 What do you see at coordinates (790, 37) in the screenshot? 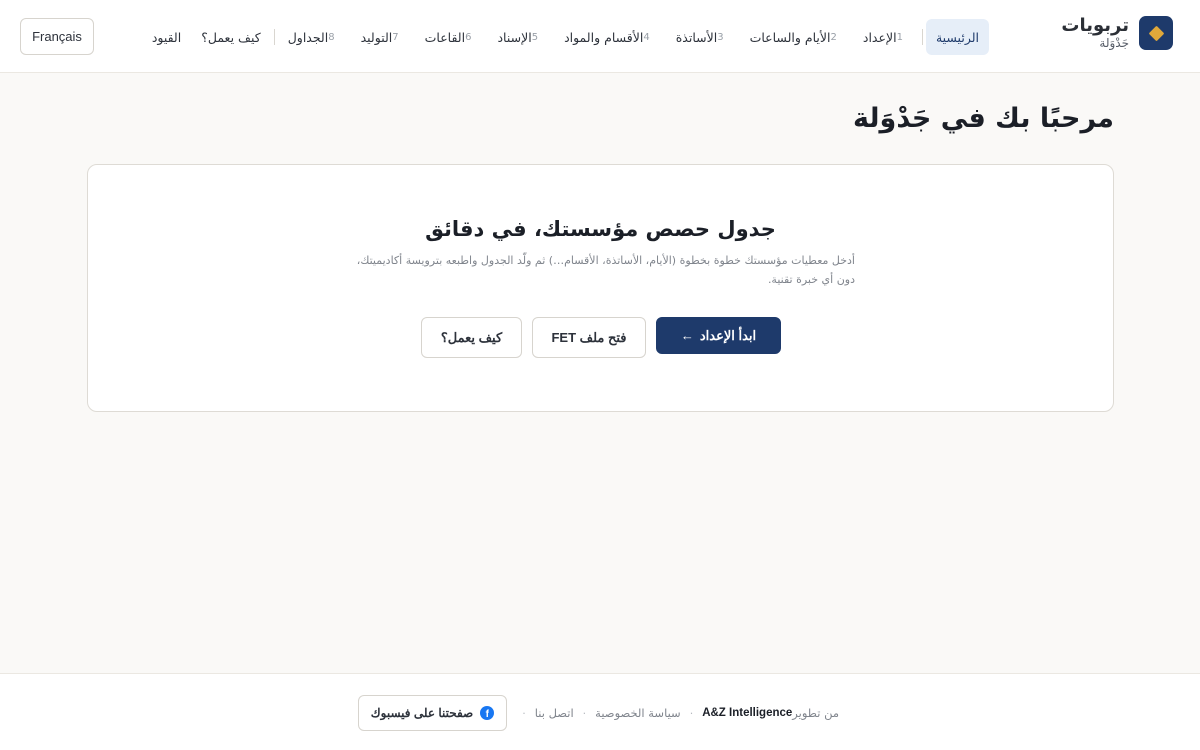
I see `nav-step-label: الأيام والساعات` at bounding box center [790, 37].